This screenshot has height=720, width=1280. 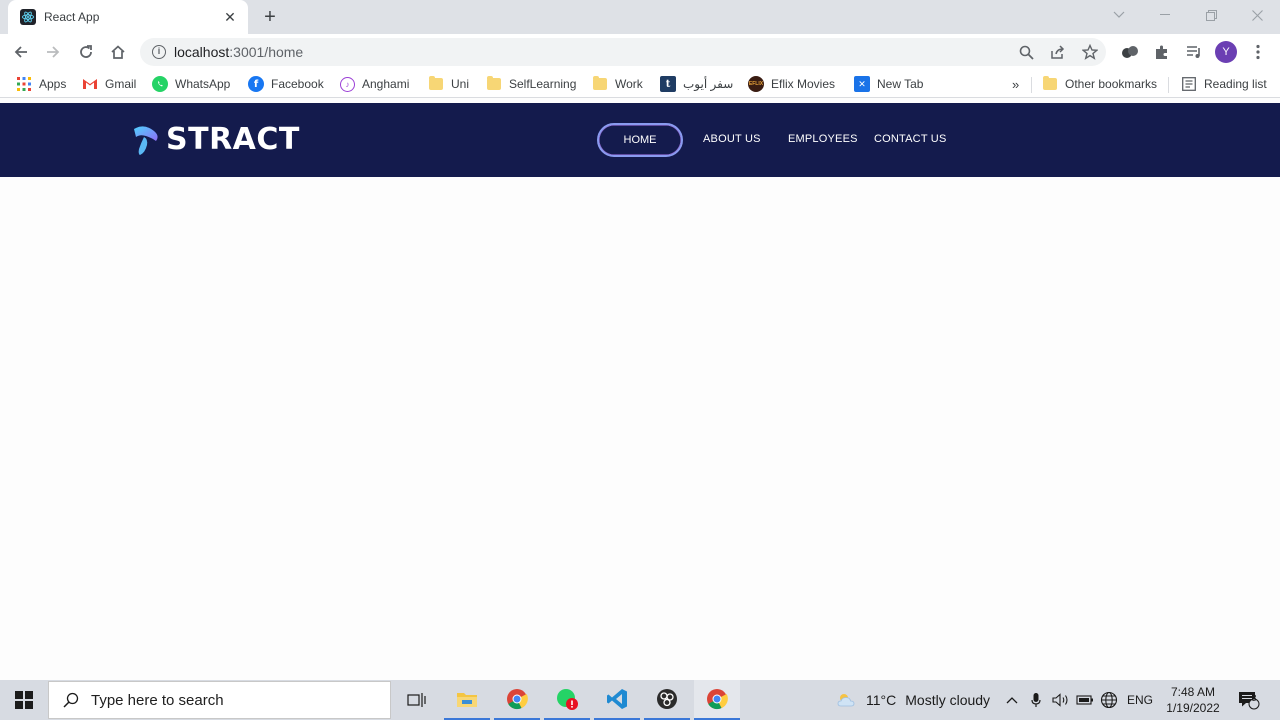 What do you see at coordinates (1224, 84) in the screenshot?
I see `reading-list-button: Reading list` at bounding box center [1224, 84].